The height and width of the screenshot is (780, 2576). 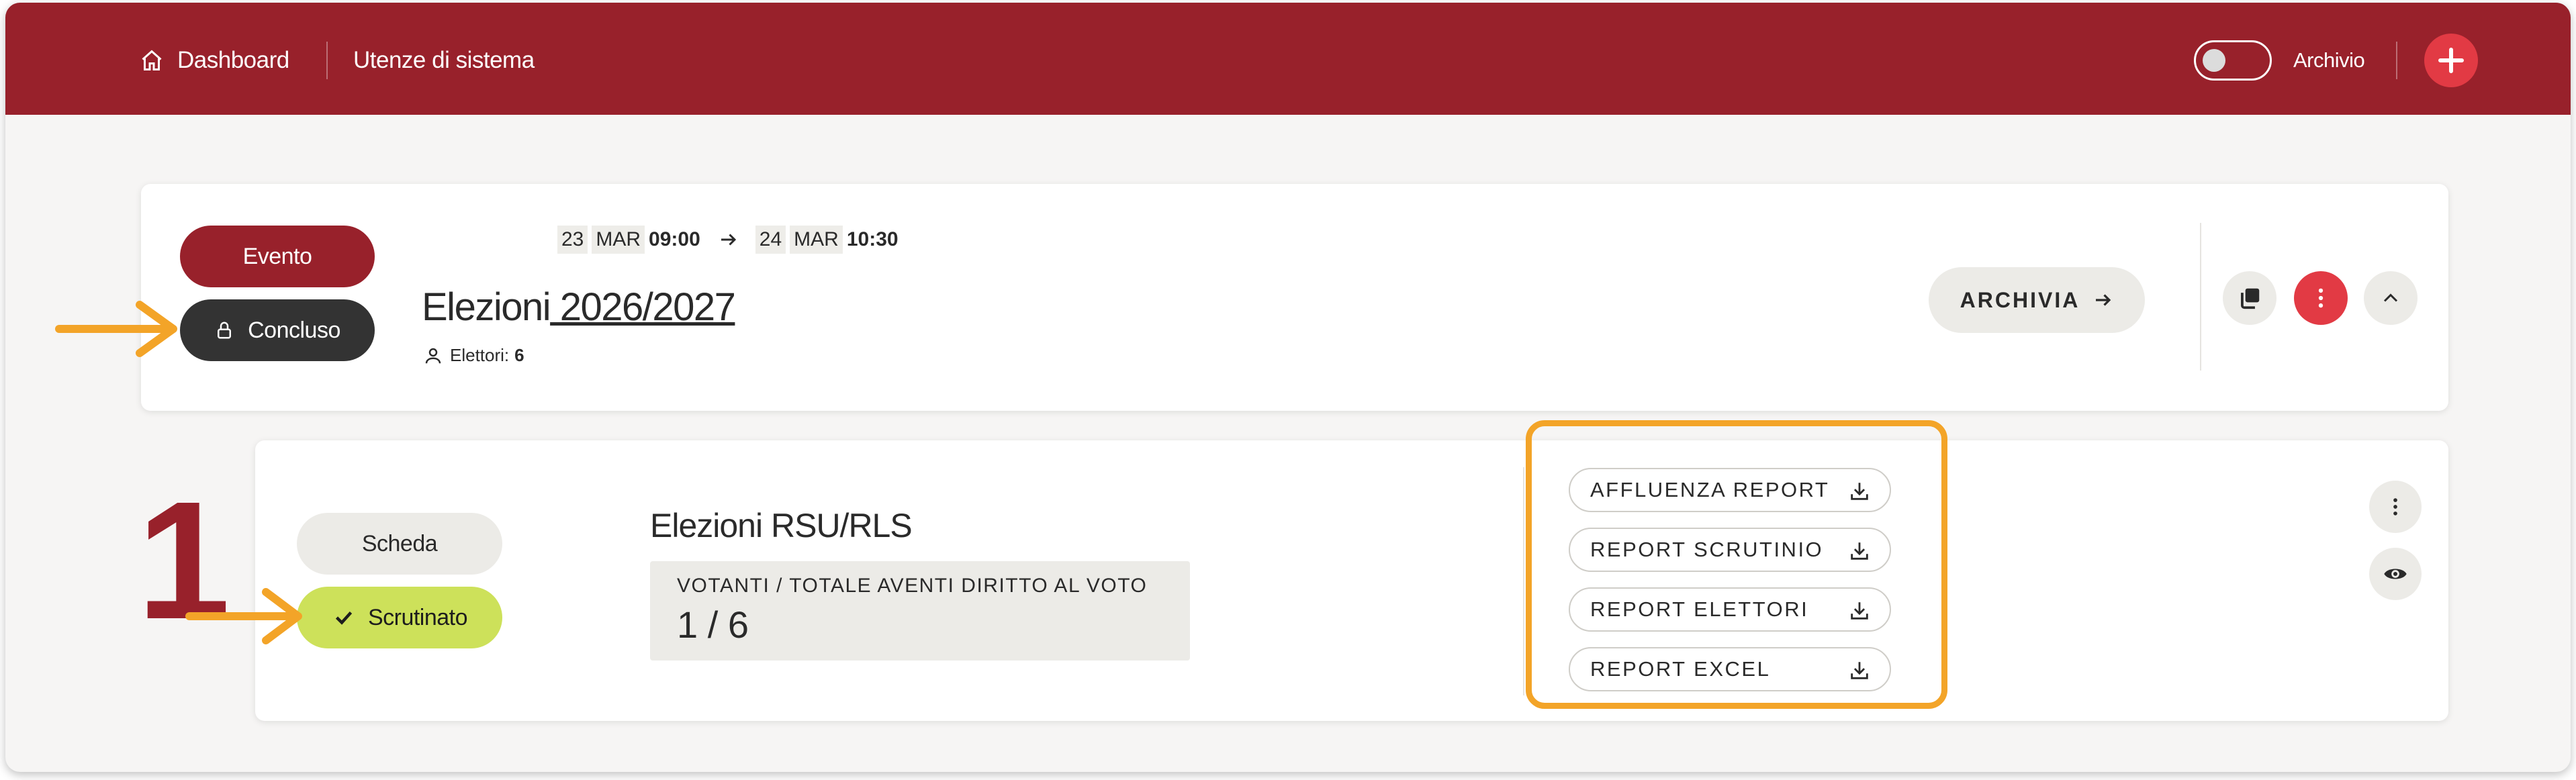 I want to click on nav-system-users-label: Utenze di sistema, so click(x=444, y=60).